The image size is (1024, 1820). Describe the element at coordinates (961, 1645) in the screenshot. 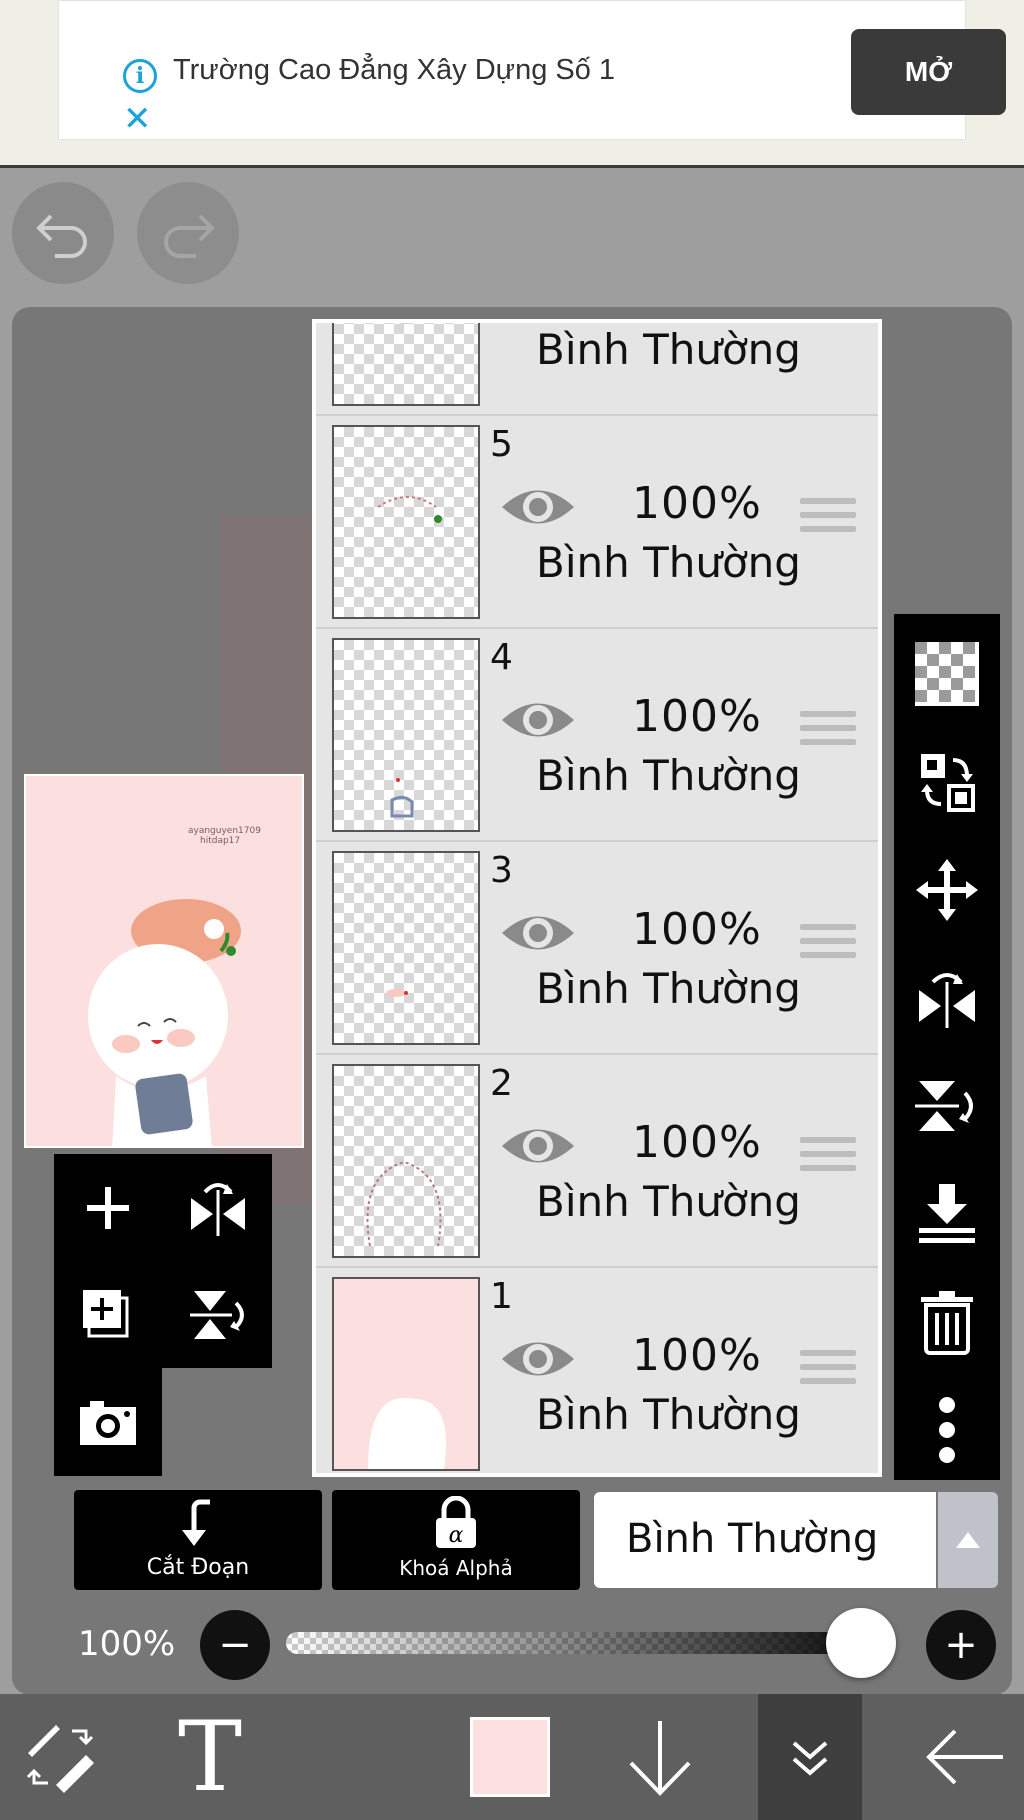

I see `opacity-increase-button: +` at that location.